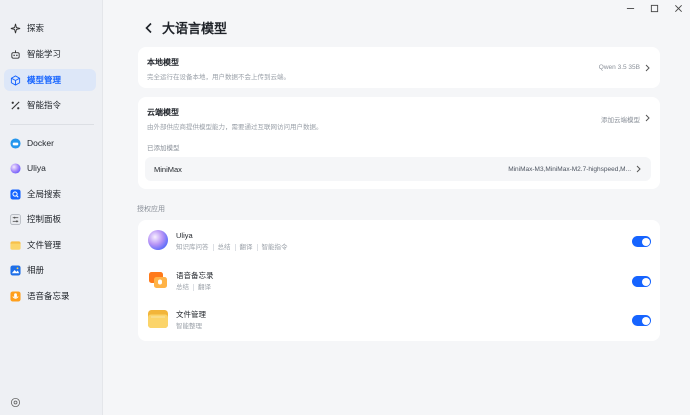  What do you see at coordinates (641, 281) in the screenshot?
I see `voice-memo-toggle` at bounding box center [641, 281].